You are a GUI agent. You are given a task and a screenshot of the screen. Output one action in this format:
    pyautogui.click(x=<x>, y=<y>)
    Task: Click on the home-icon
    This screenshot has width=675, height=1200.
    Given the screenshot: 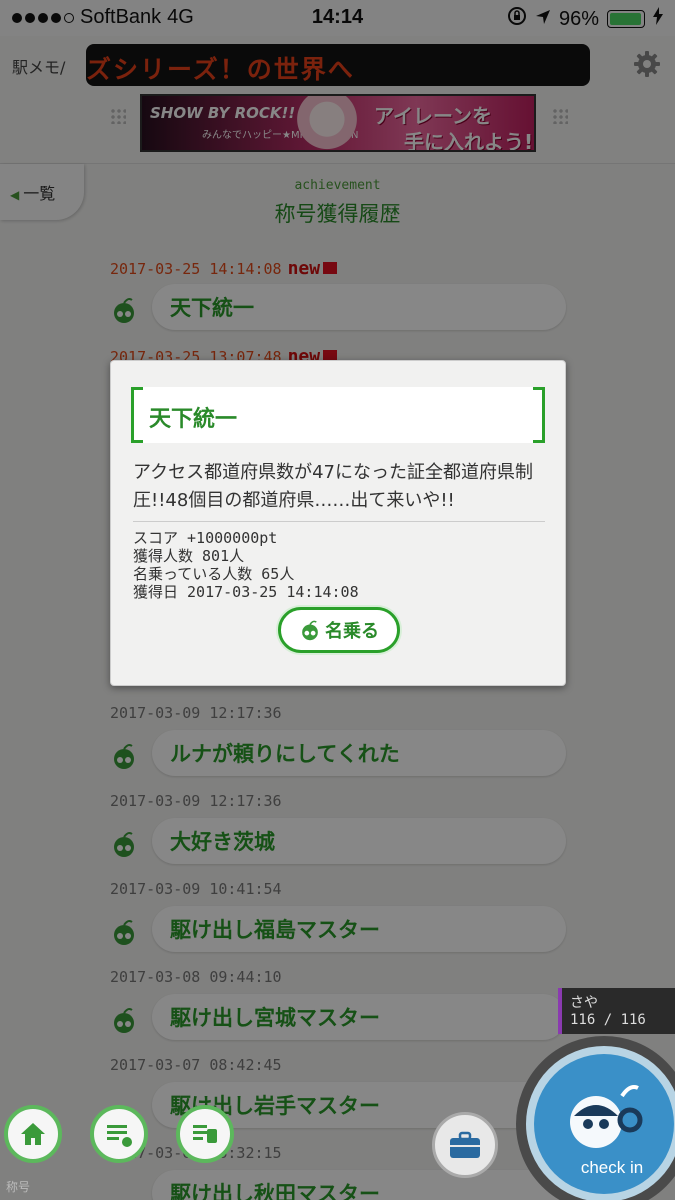 What is the action you would take?
    pyautogui.click(x=33, y=1134)
    